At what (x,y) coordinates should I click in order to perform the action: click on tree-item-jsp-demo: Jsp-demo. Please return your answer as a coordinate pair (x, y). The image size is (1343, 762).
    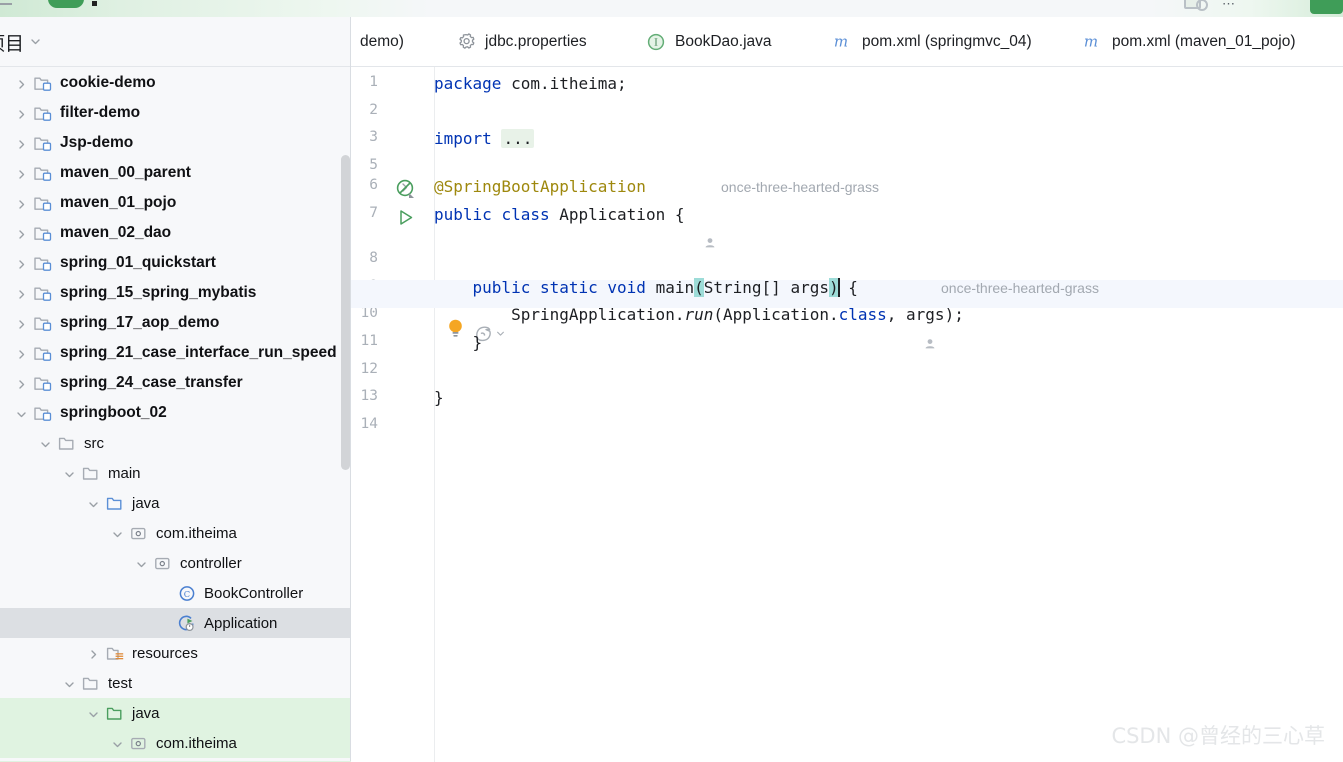
    Looking at the image, I should click on (175, 143).